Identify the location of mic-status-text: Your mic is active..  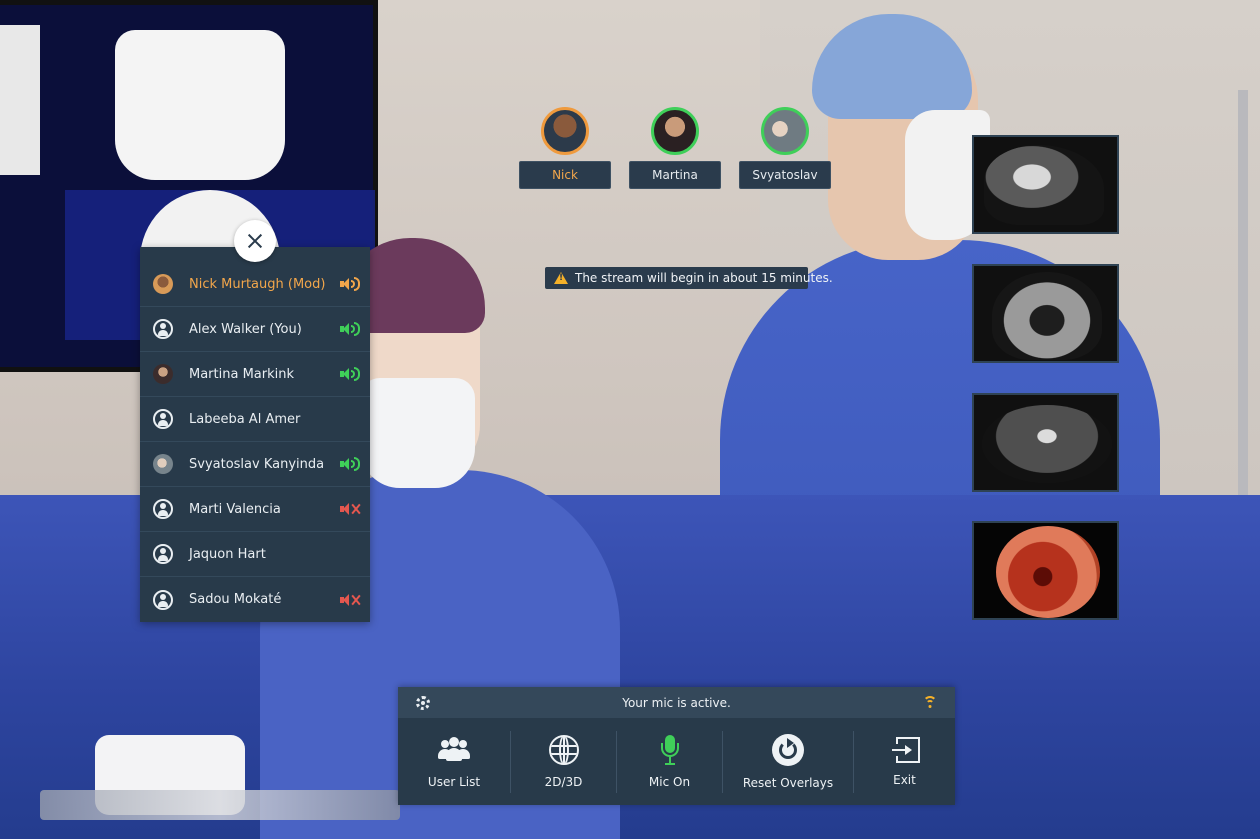
(676, 702).